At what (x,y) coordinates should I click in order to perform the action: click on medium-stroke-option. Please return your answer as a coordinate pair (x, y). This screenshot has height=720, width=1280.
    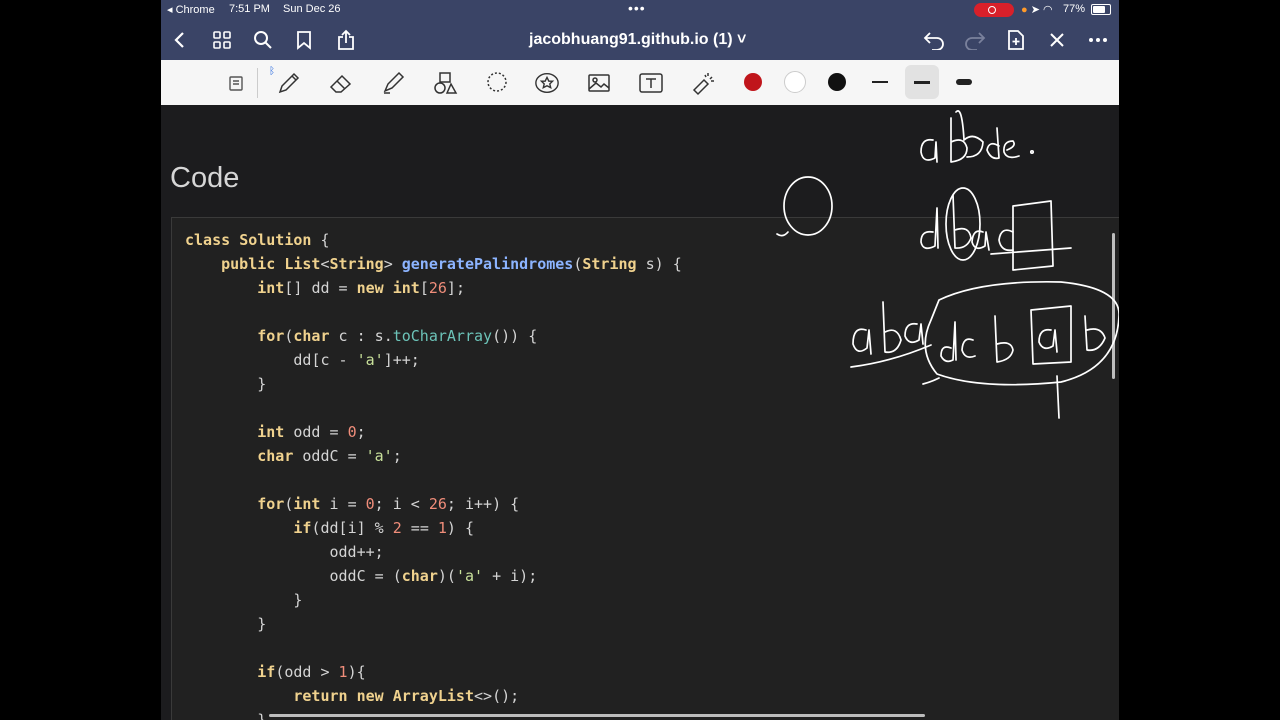
    Looking at the image, I should click on (922, 82).